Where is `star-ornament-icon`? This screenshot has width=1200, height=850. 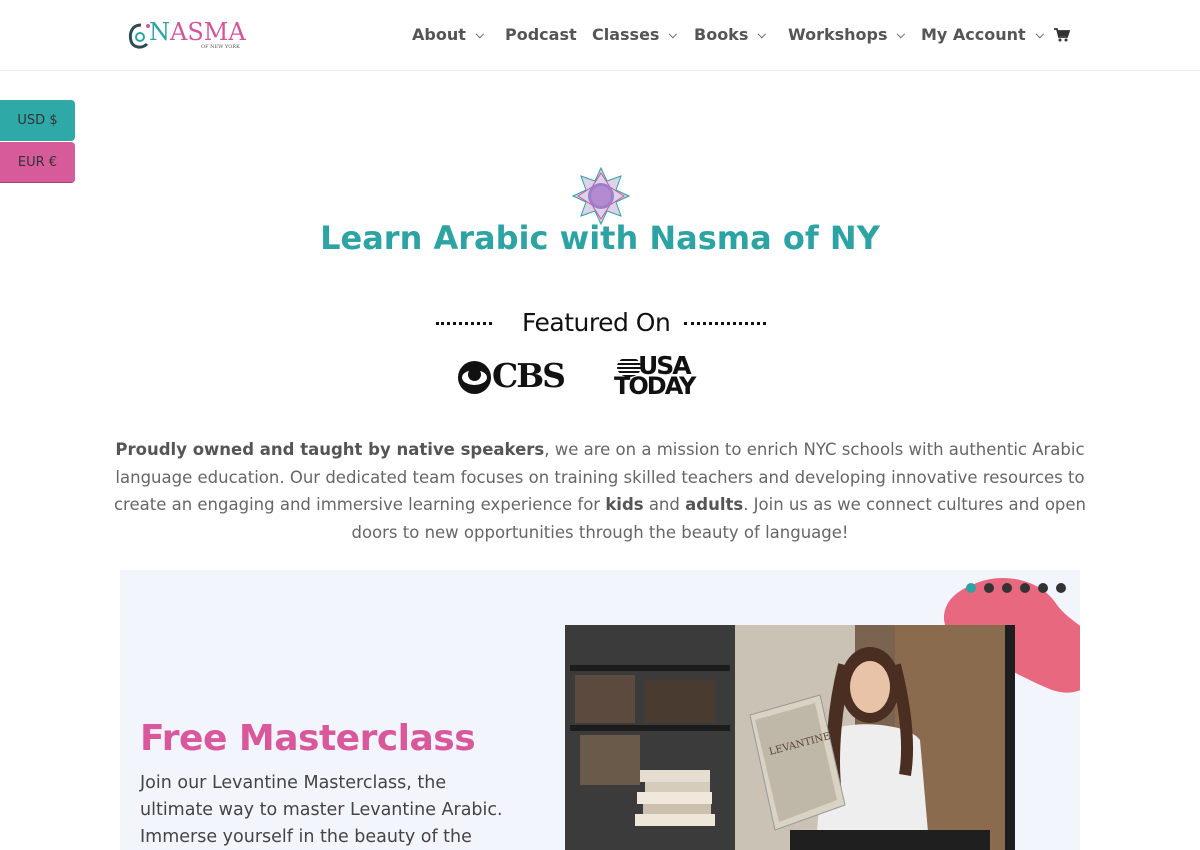 star-ornament-icon is located at coordinates (601, 196).